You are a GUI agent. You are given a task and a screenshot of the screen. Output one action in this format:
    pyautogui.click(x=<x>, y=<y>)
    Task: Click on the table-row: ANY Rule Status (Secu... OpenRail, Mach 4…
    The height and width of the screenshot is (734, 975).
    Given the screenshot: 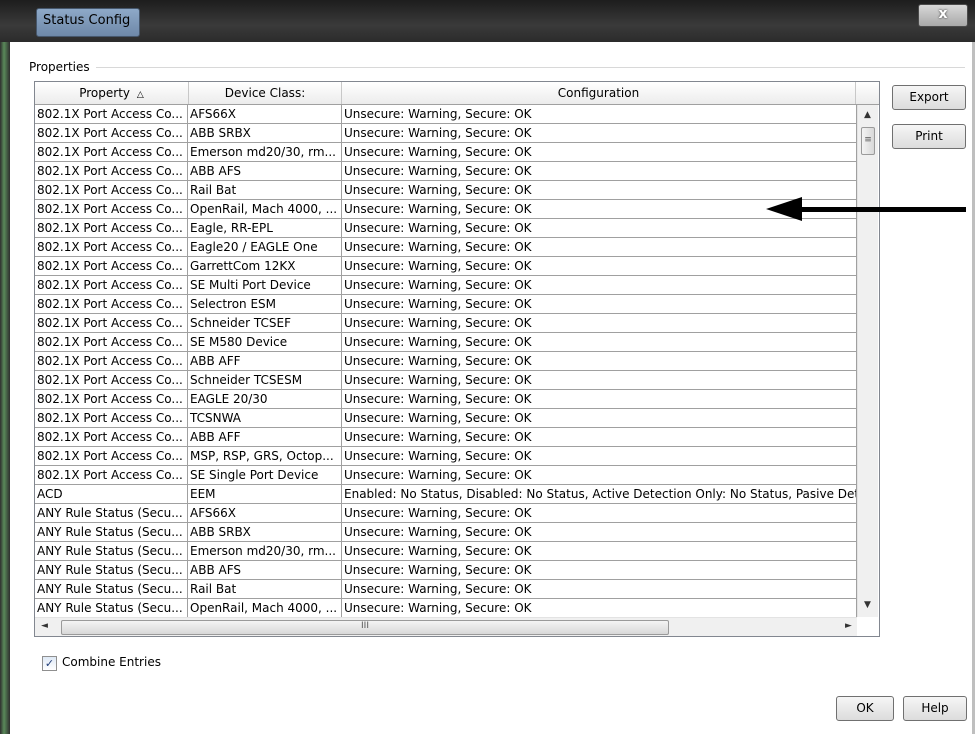 What is the action you would take?
    pyautogui.click(x=446, y=608)
    